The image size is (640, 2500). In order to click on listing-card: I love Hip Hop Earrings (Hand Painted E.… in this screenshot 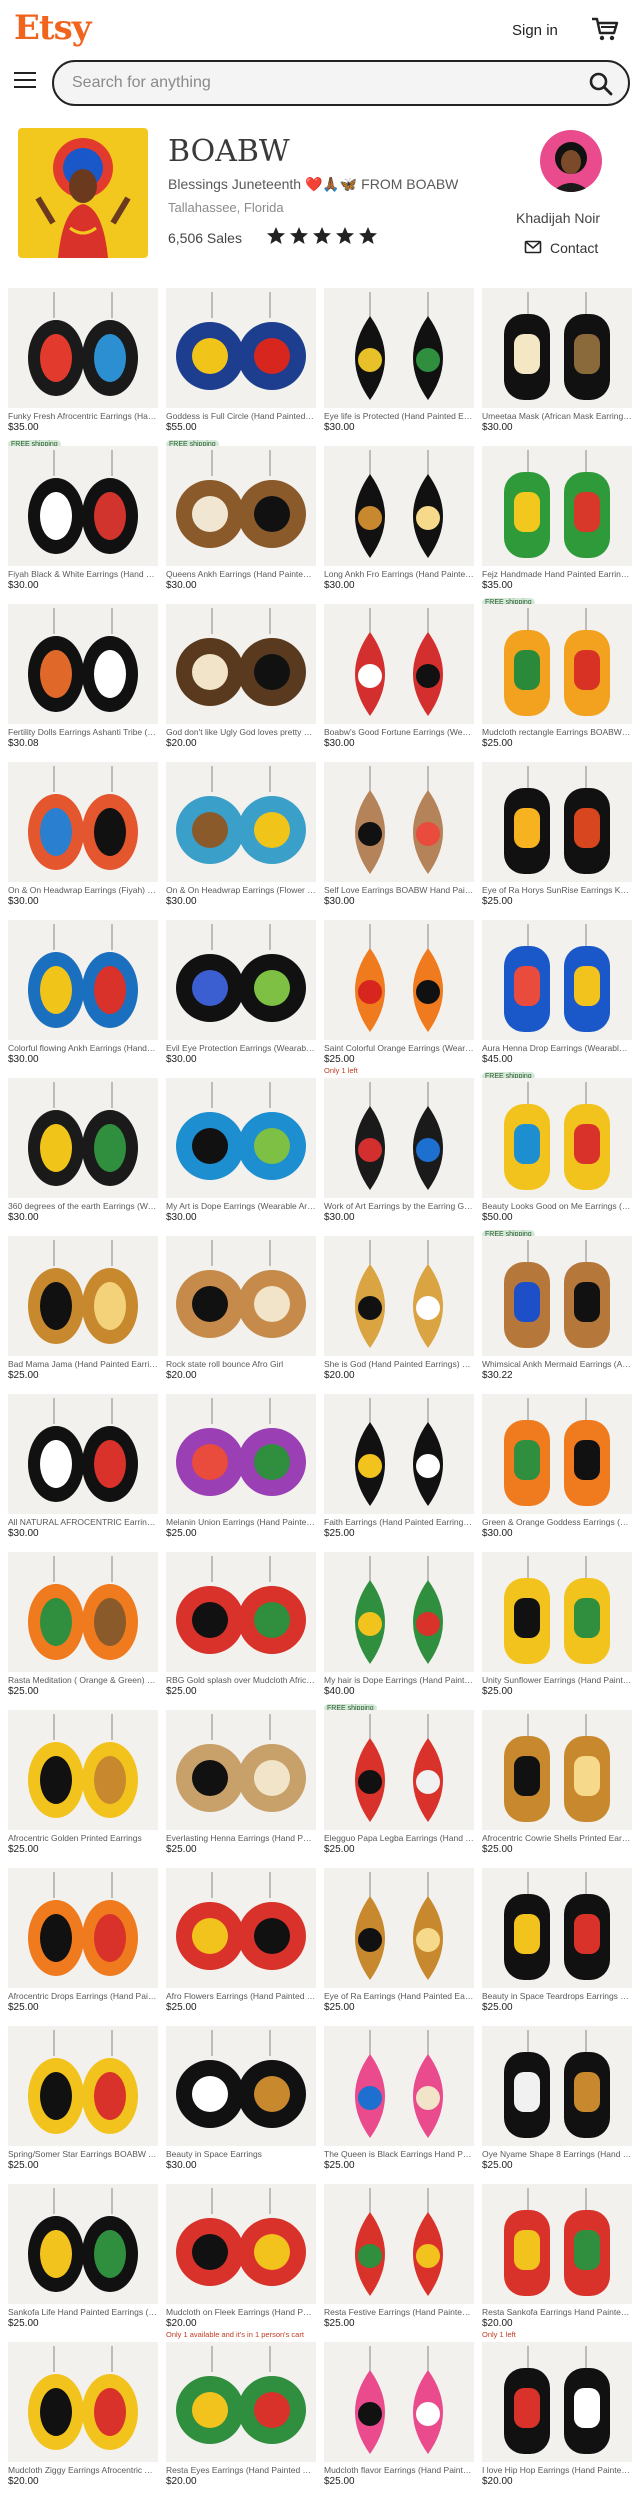, I will do `click(557, 2414)`.